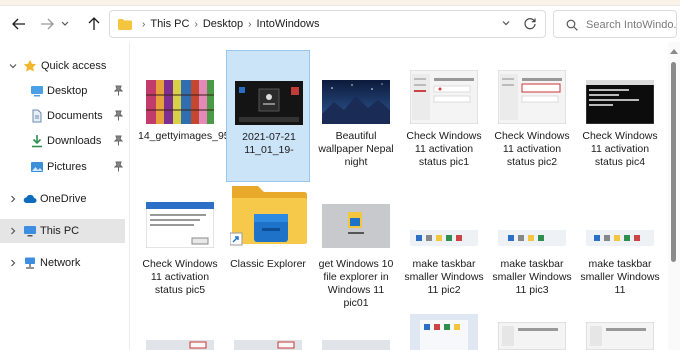  Describe the element at coordinates (620, 277) in the screenshot. I see `file-name: make taskbar smaller Windows 11` at that location.